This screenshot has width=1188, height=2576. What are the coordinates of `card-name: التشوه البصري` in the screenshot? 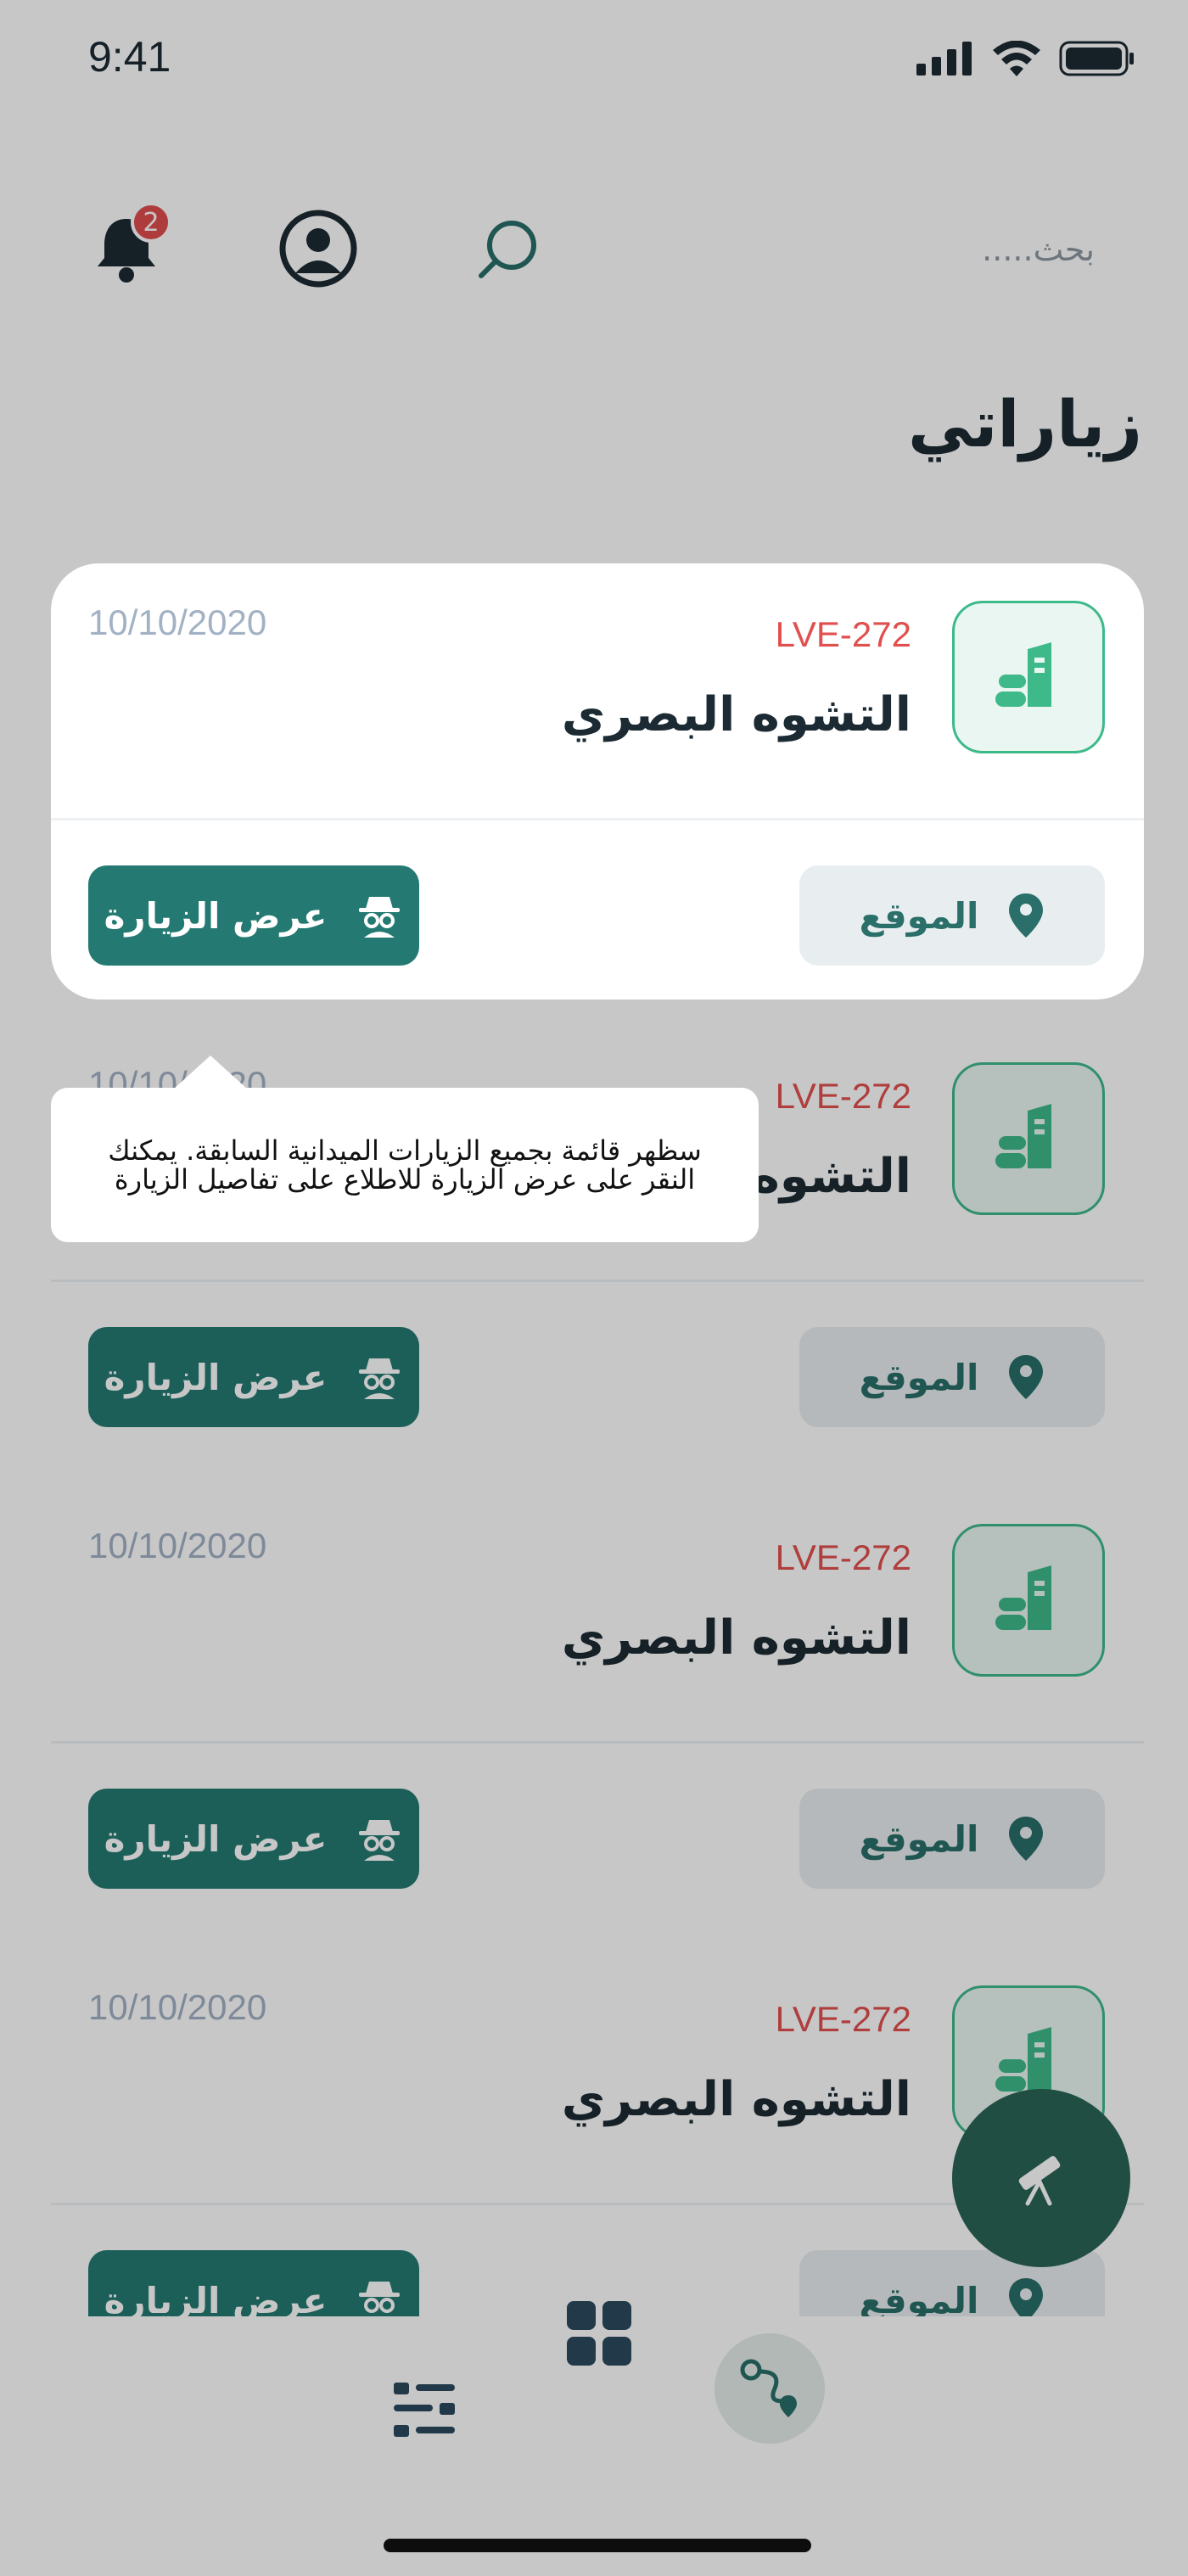 It's located at (736, 715).